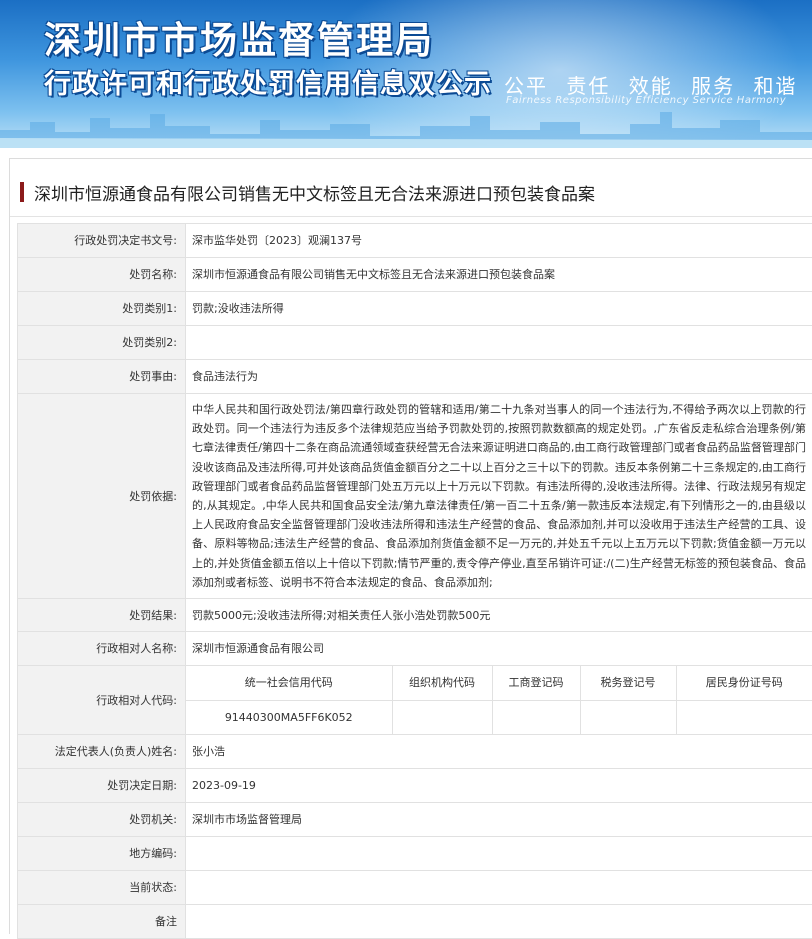  I want to click on status-value, so click(499, 888).